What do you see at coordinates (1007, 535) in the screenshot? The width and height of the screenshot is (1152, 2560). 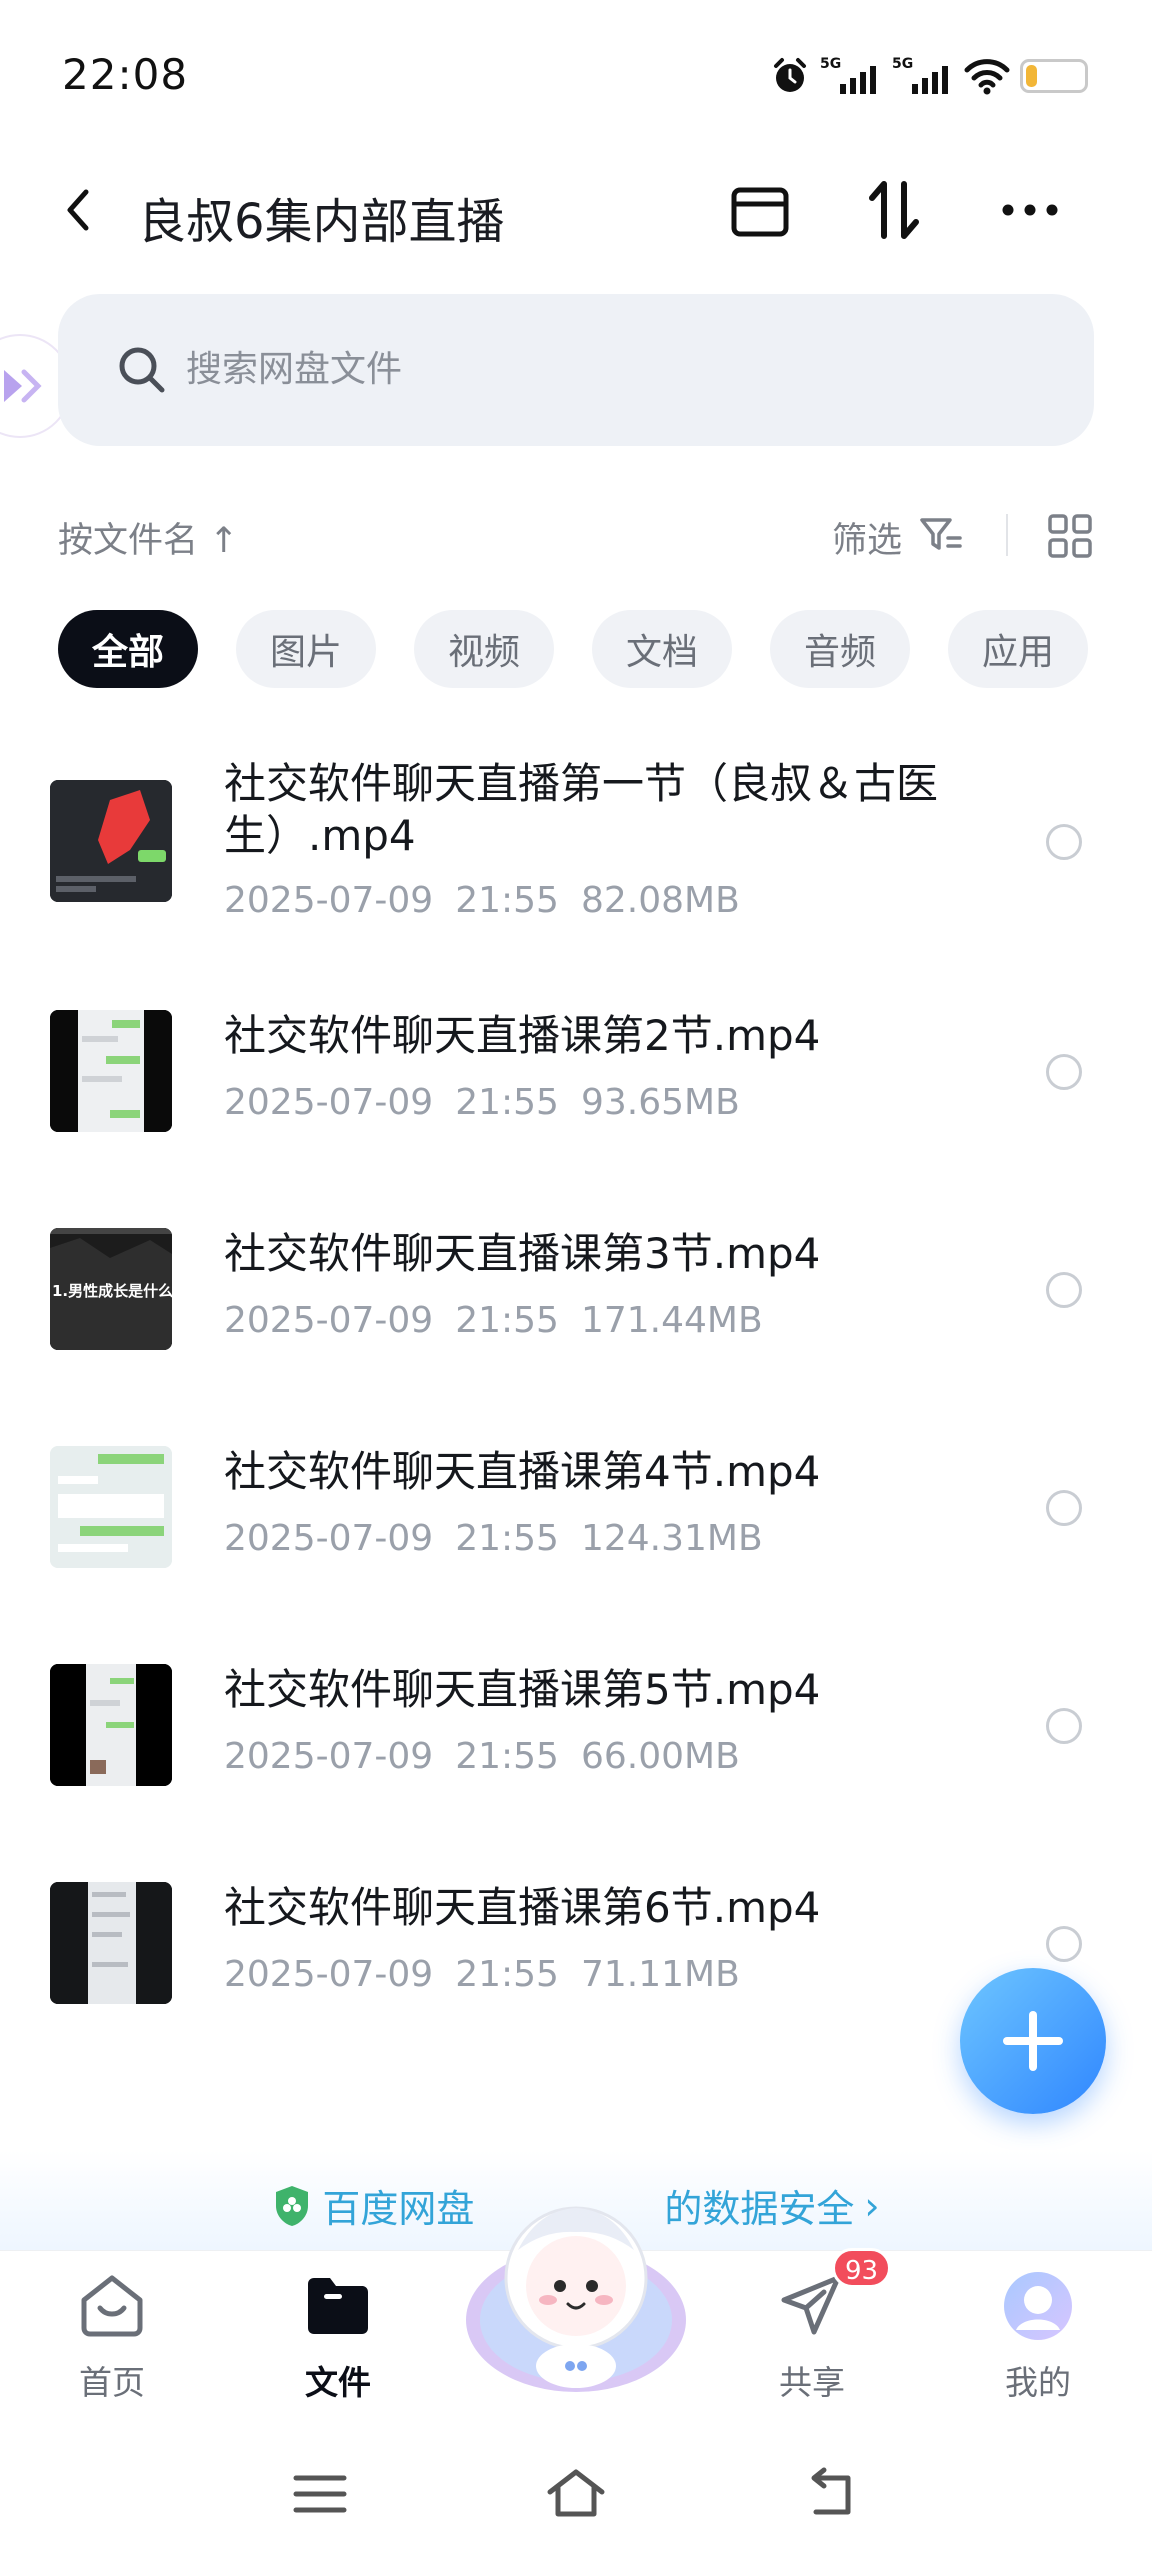 I see `sort-divider` at bounding box center [1007, 535].